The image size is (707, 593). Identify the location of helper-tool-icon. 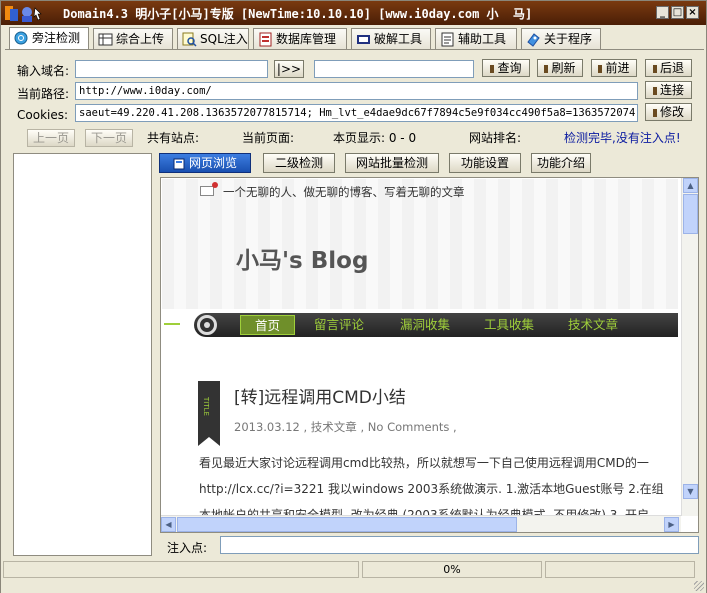
(447, 39).